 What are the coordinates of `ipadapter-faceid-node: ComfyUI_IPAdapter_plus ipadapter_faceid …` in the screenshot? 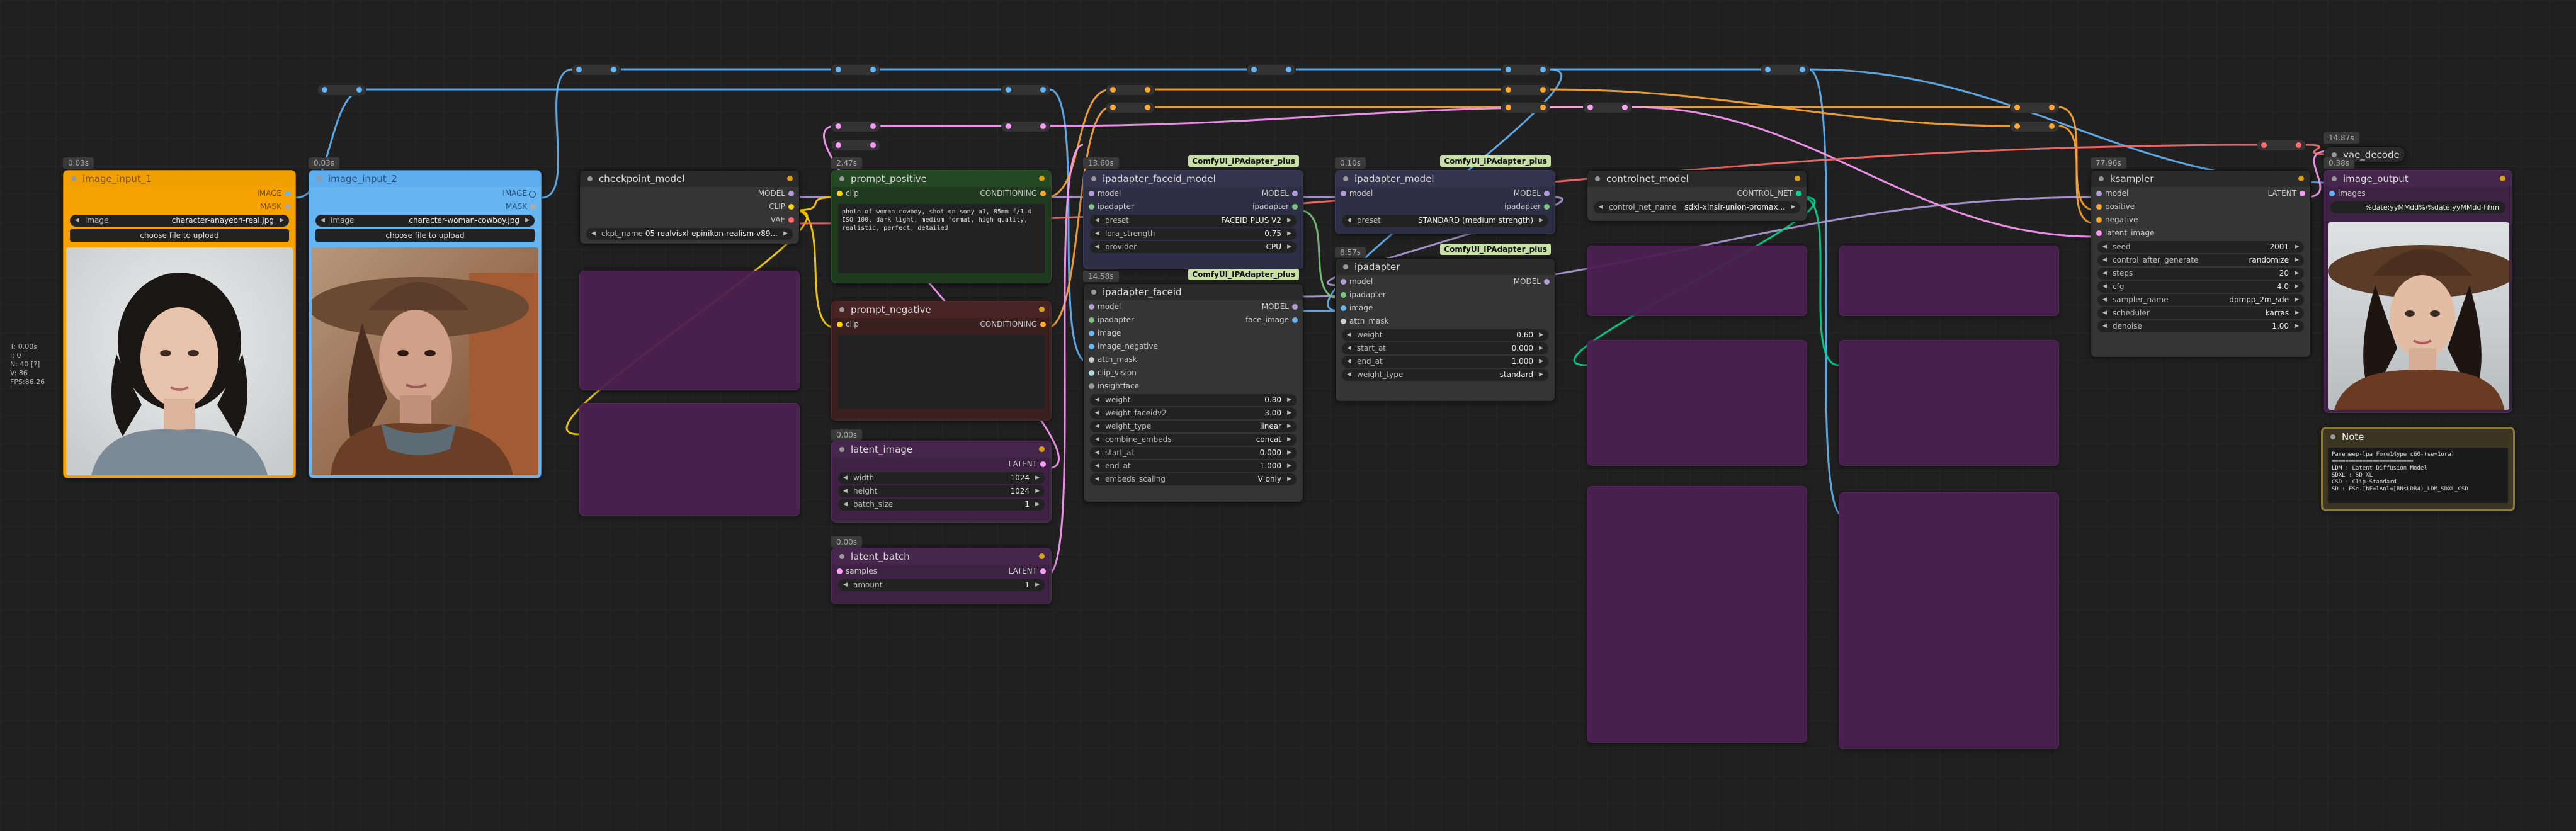 It's located at (1193, 385).